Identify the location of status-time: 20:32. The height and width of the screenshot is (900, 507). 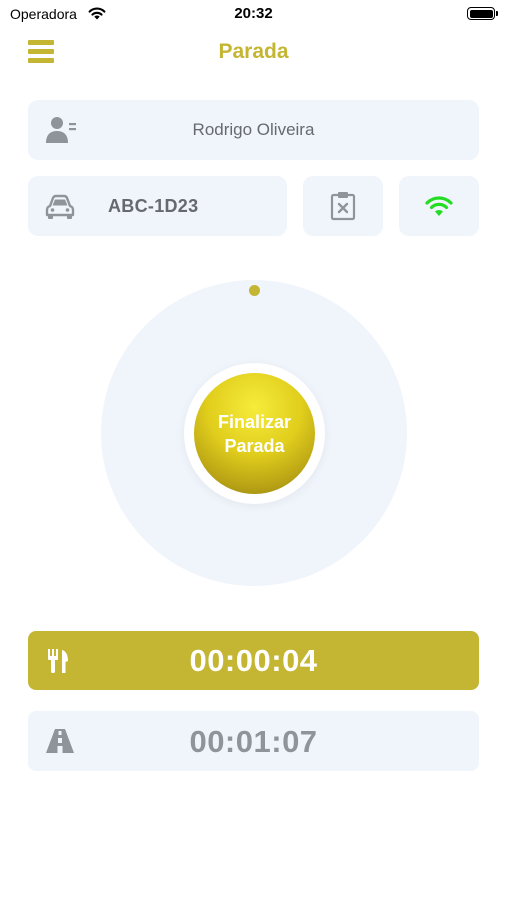
(253, 13).